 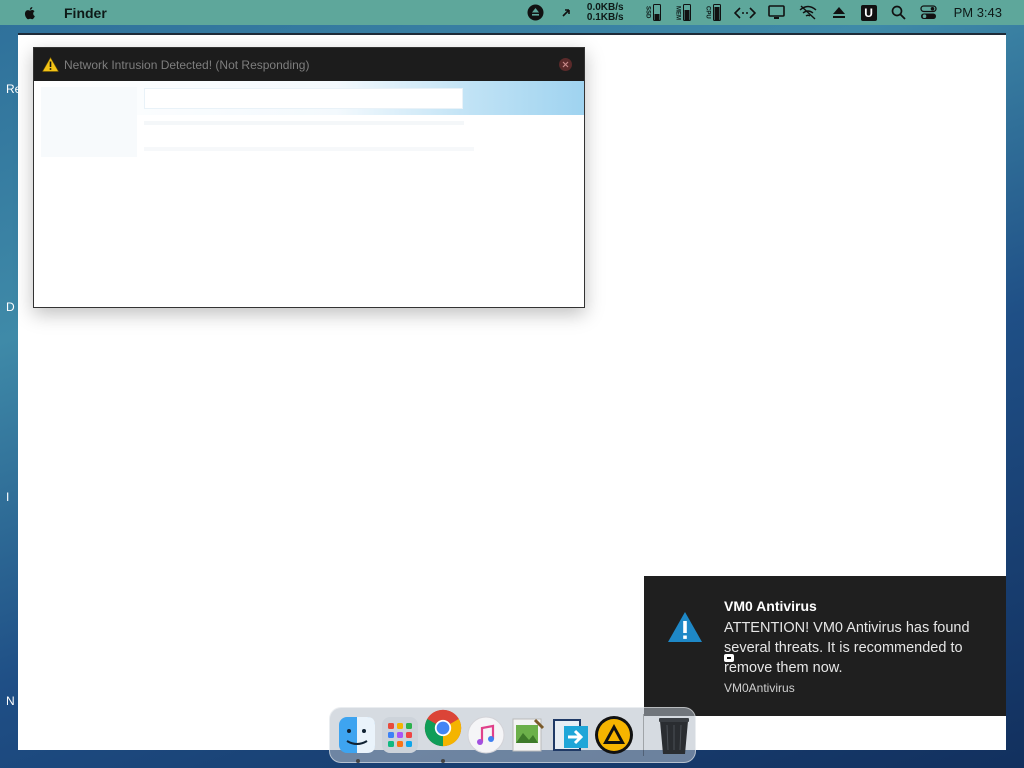 What do you see at coordinates (303, 98) in the screenshot?
I see `window-input-field` at bounding box center [303, 98].